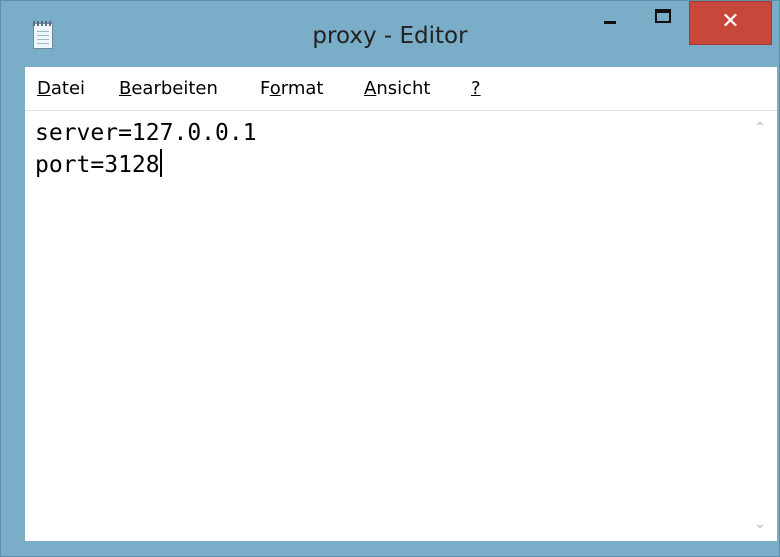  What do you see at coordinates (476, 88) in the screenshot?
I see `menu-item-help: ?` at bounding box center [476, 88].